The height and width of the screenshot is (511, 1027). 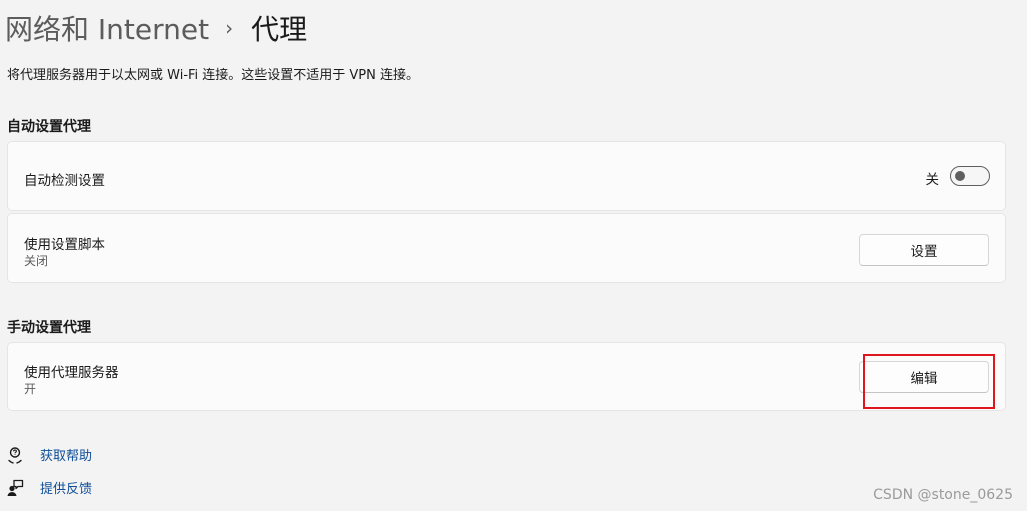 What do you see at coordinates (71, 373) in the screenshot?
I see `proxy-server-label: 使用代理服务器` at bounding box center [71, 373].